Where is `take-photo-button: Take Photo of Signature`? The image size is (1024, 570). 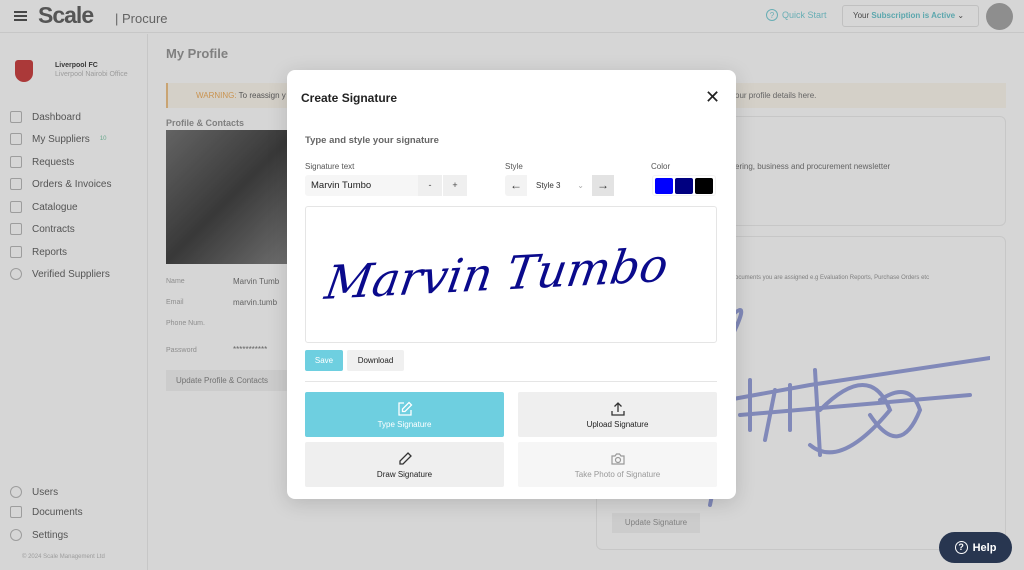 take-photo-button: Take Photo of Signature is located at coordinates (617, 464).